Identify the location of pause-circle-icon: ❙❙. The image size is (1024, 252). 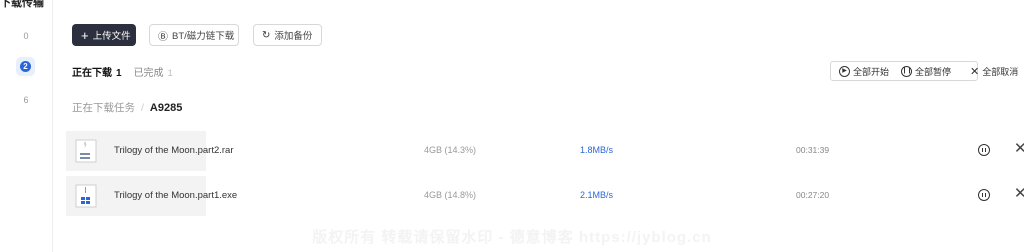
(906, 71).